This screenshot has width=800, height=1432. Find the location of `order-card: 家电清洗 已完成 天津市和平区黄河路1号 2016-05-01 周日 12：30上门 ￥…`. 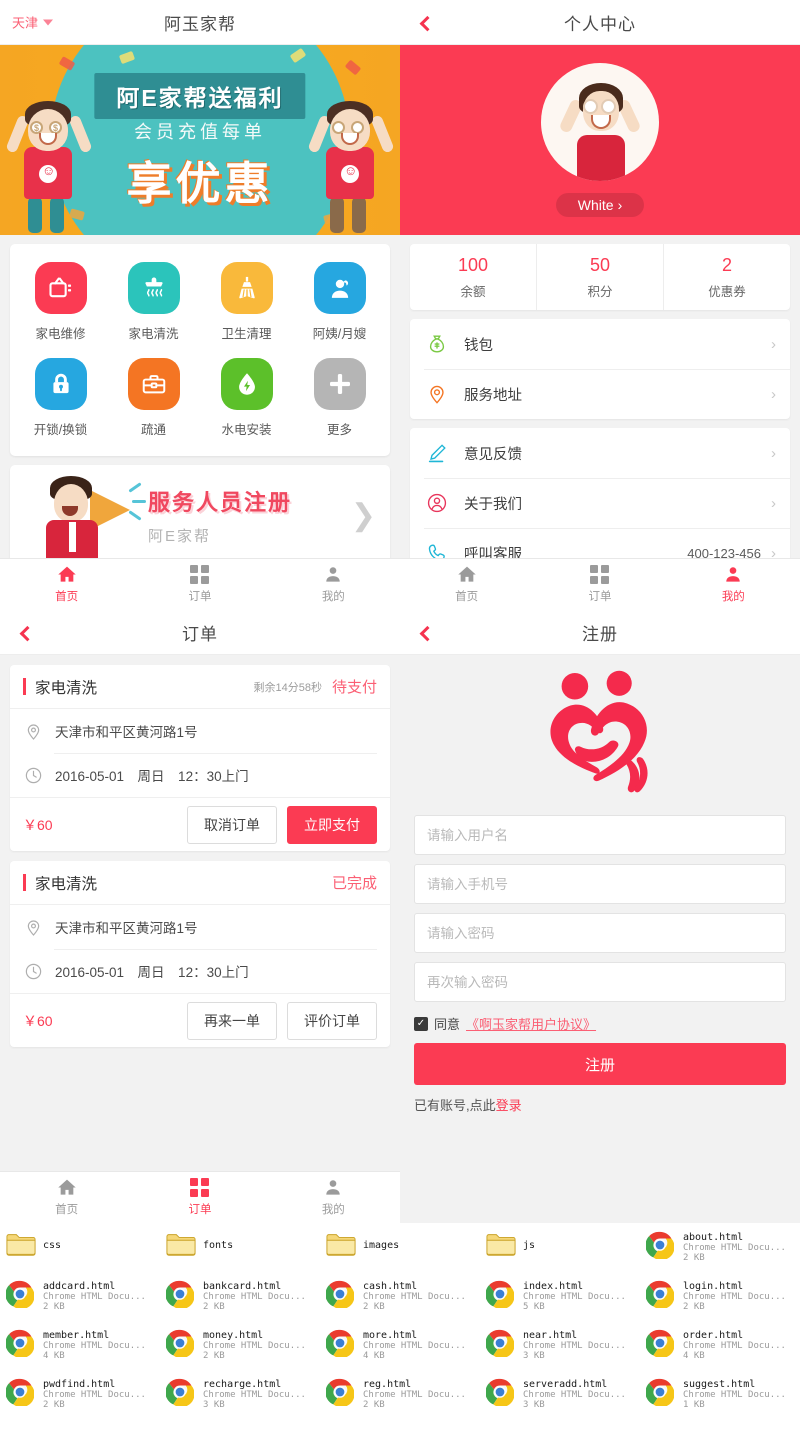

order-card: 家电清洗 已完成 天津市和平区黄河路1号 2016-05-01 周日 12：30上门 ￥… is located at coordinates (200, 954).